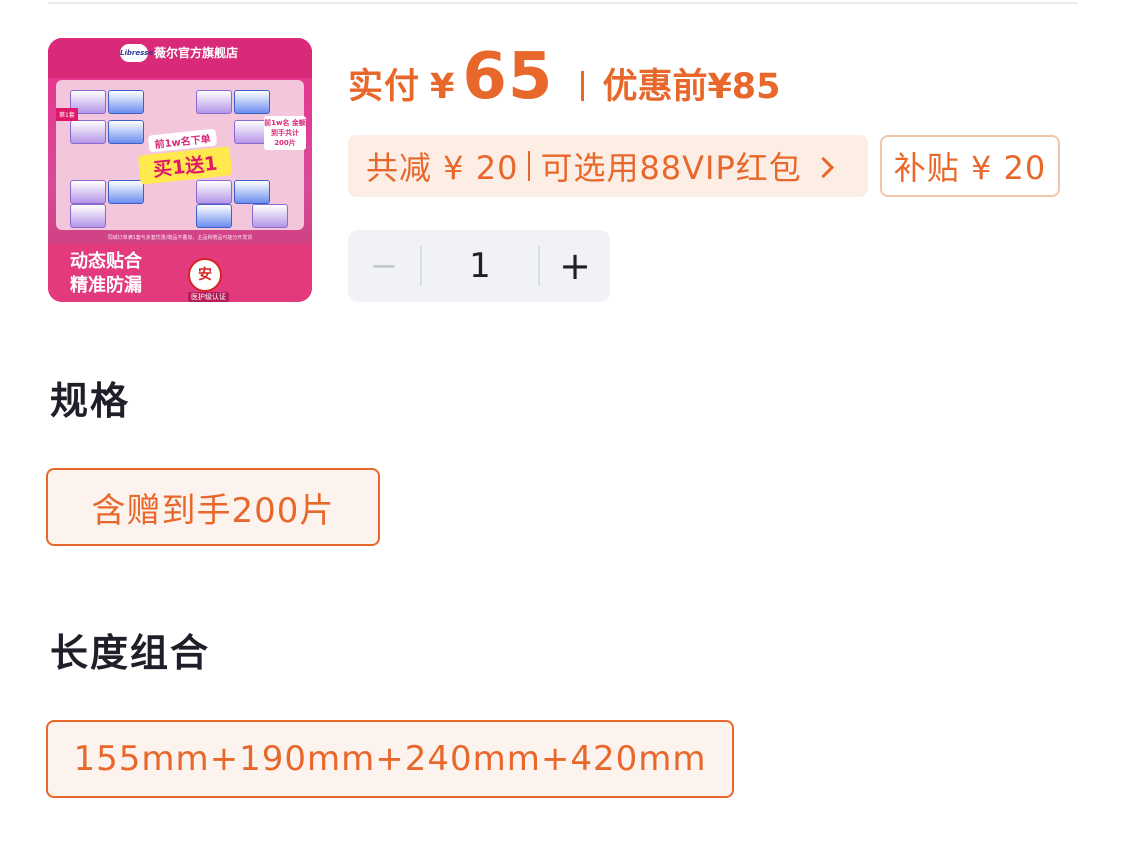 The height and width of the screenshot is (845, 1125). What do you see at coordinates (208, 297) in the screenshot?
I see `certification-label: 医护级认证` at bounding box center [208, 297].